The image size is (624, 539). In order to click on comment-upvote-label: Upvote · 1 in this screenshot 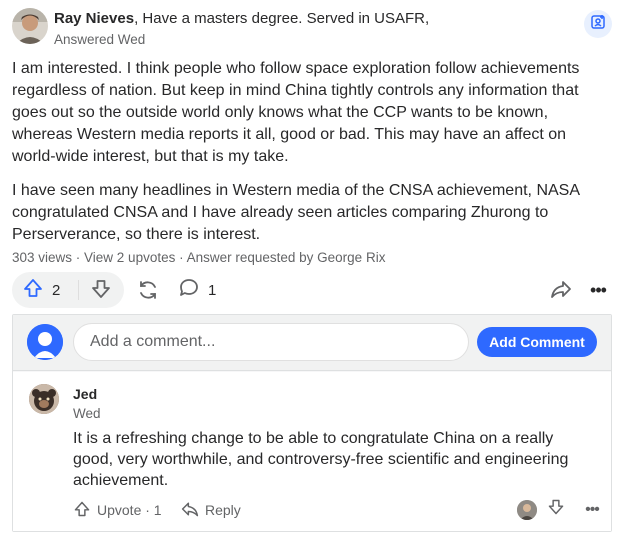, I will do `click(129, 510)`.